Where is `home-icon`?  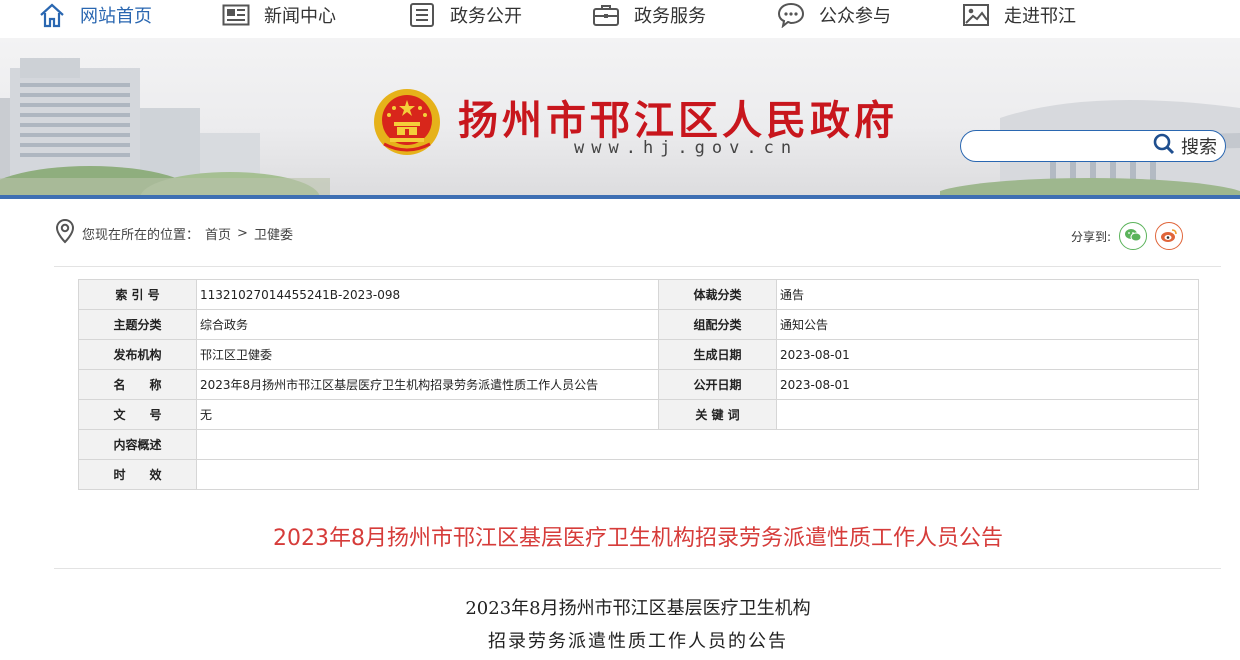 home-icon is located at coordinates (52, 15).